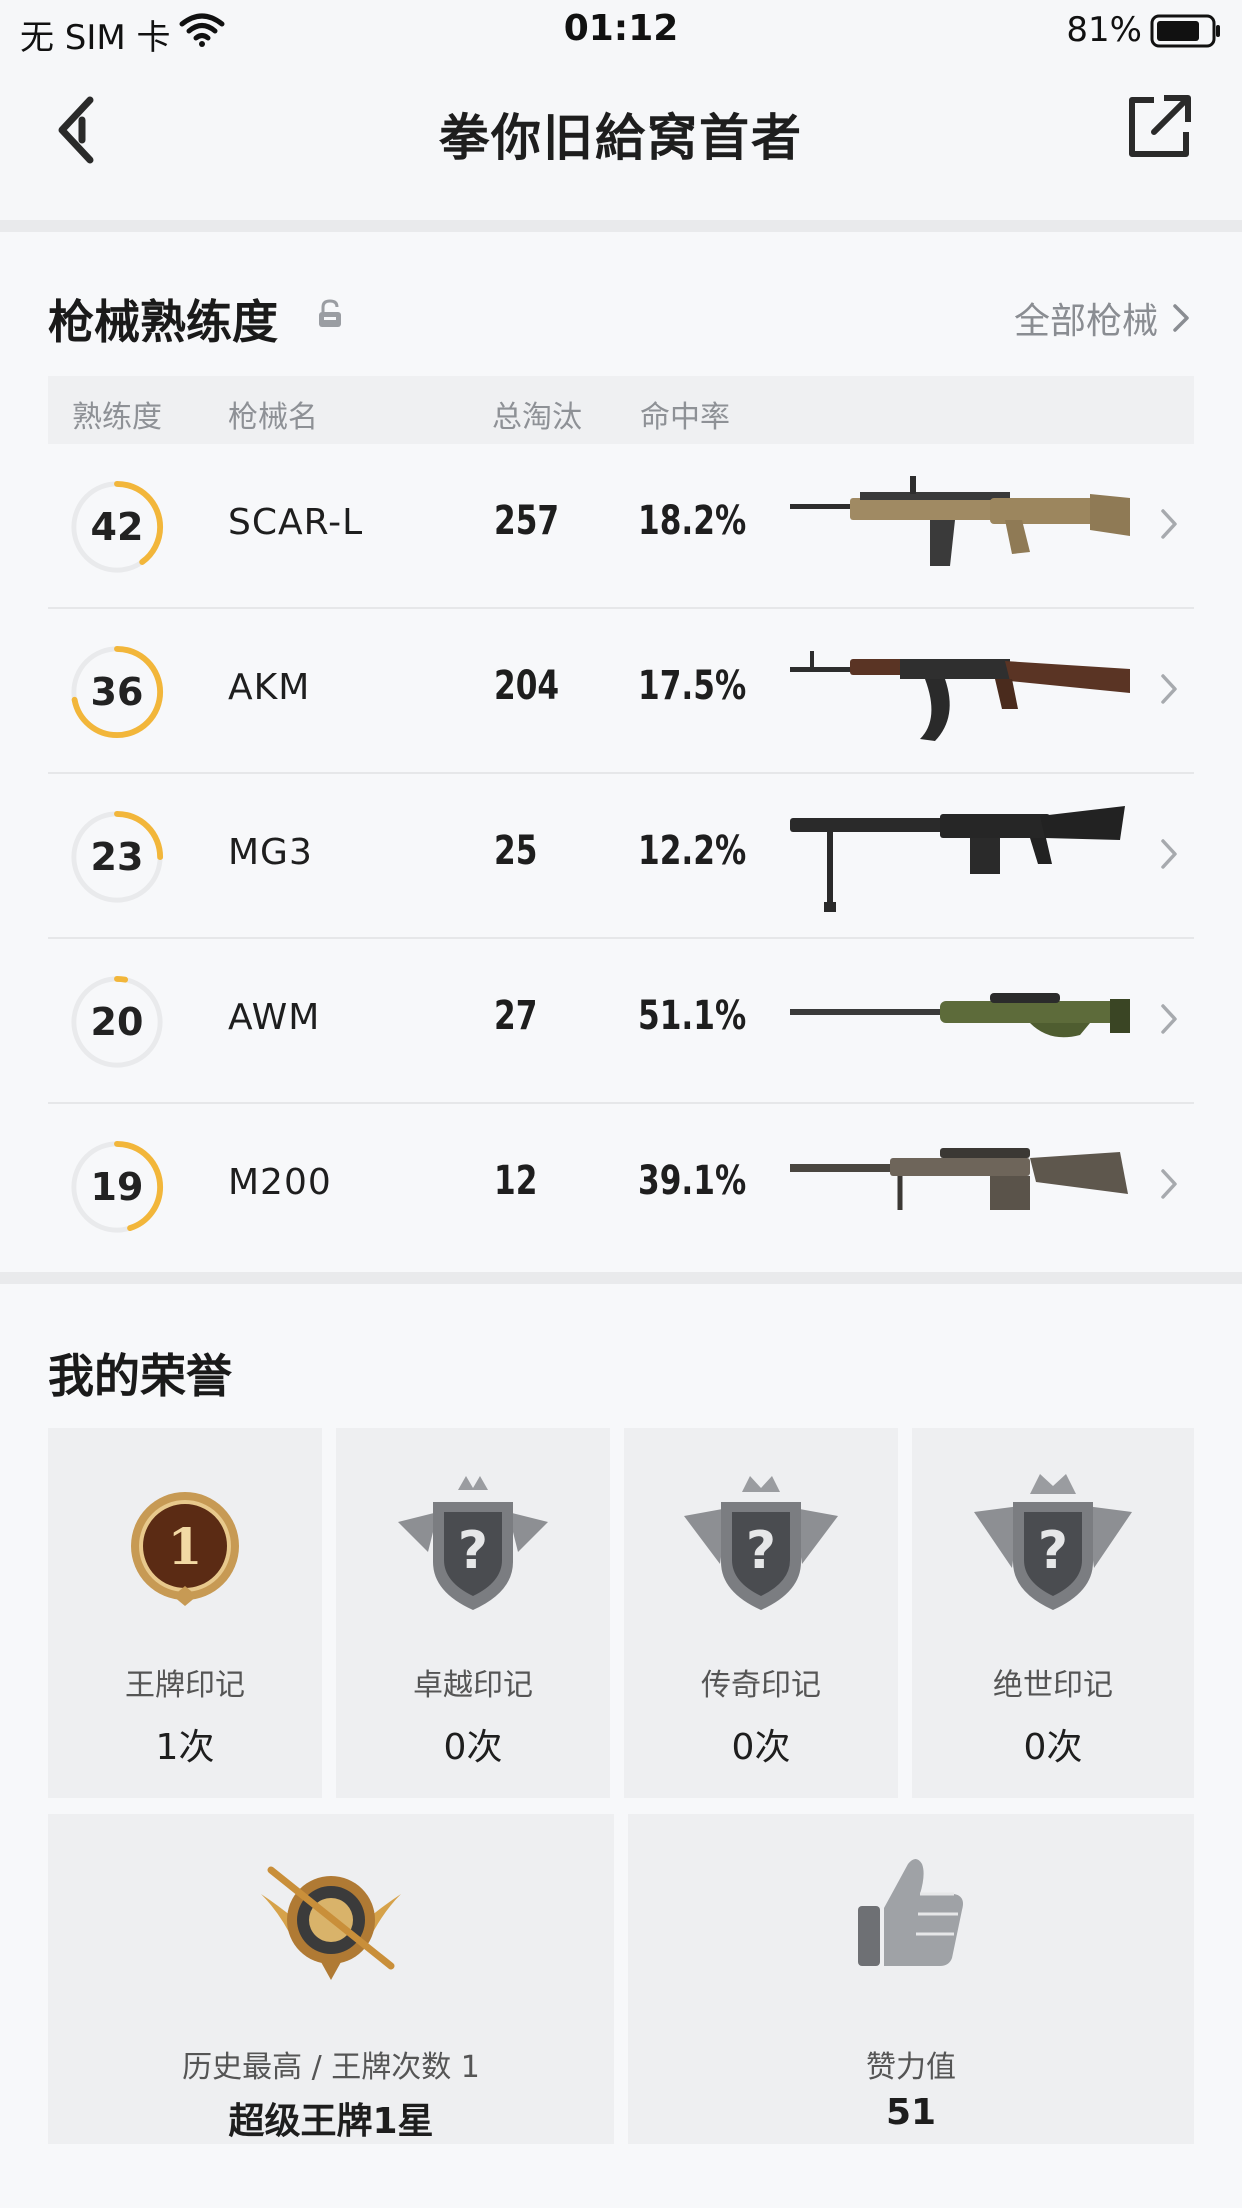  What do you see at coordinates (960, 1015) in the screenshot?
I see `awm-sniper-icon` at bounding box center [960, 1015].